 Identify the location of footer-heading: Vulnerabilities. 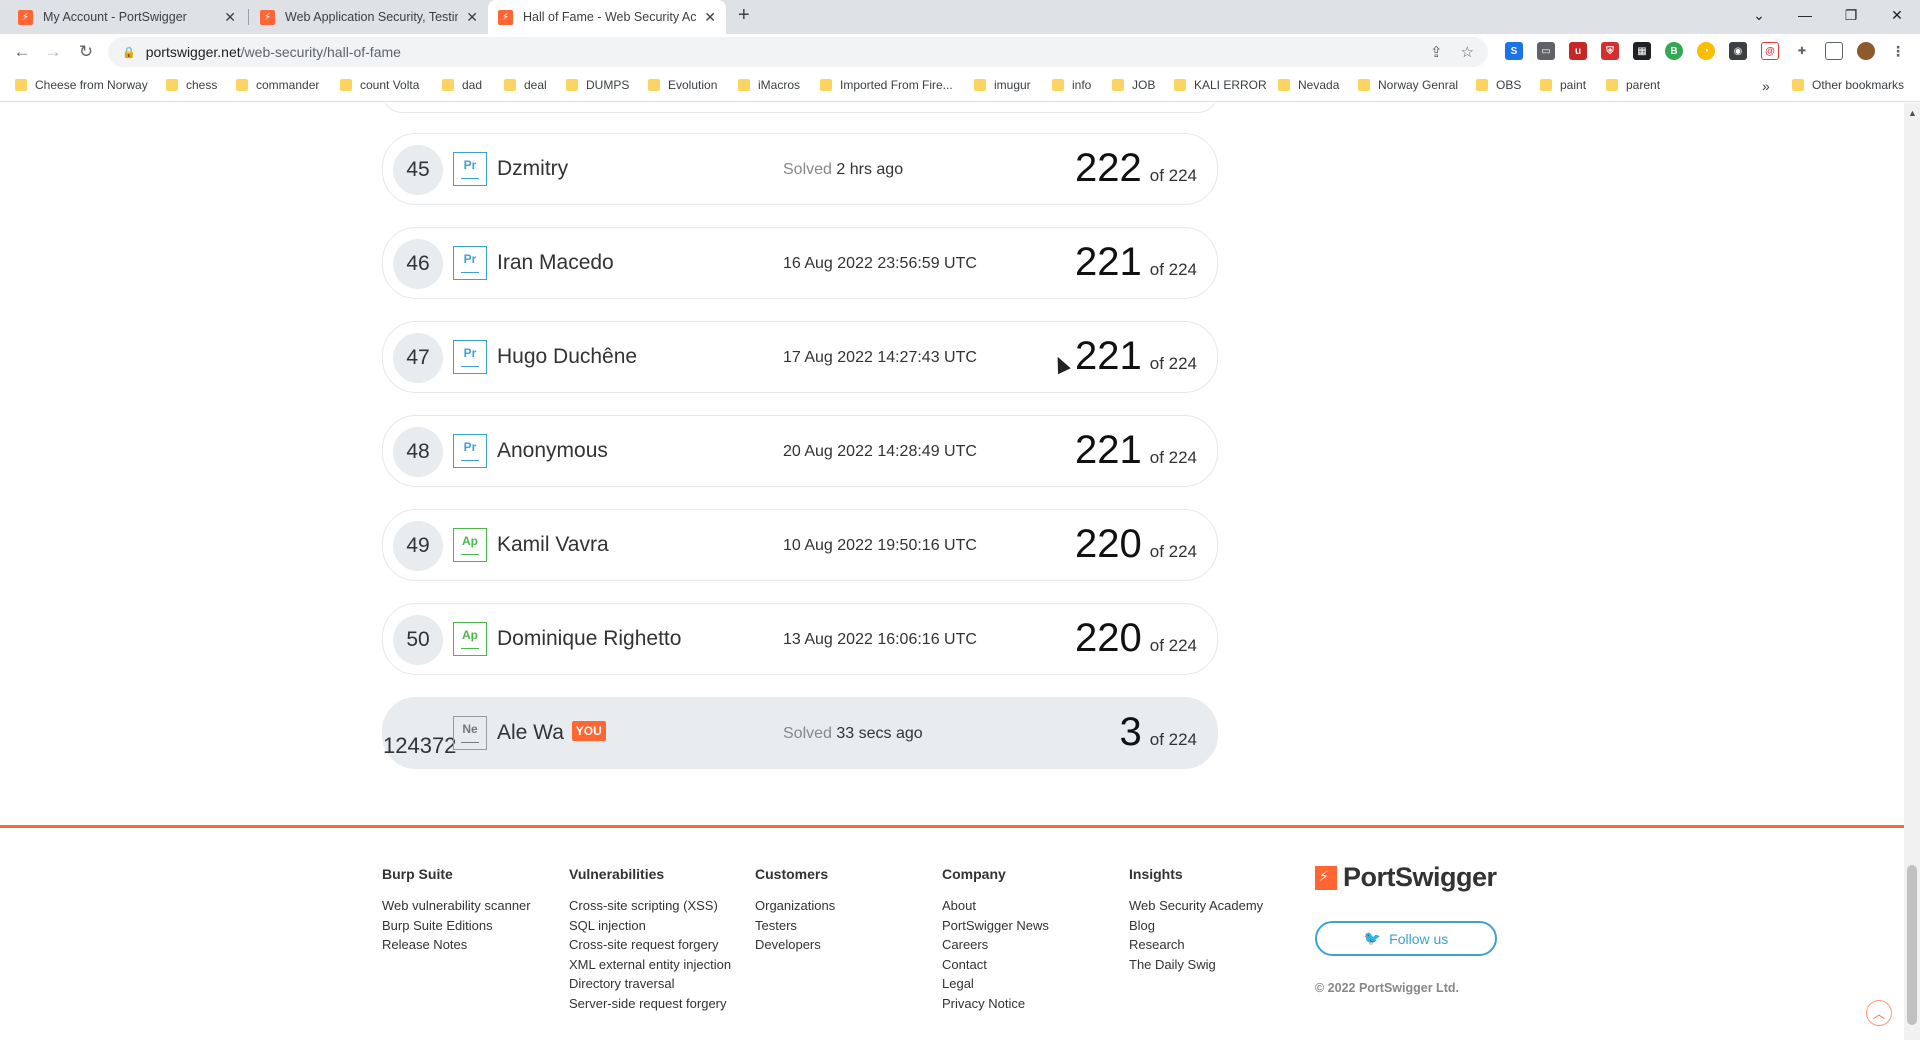
(617, 874).